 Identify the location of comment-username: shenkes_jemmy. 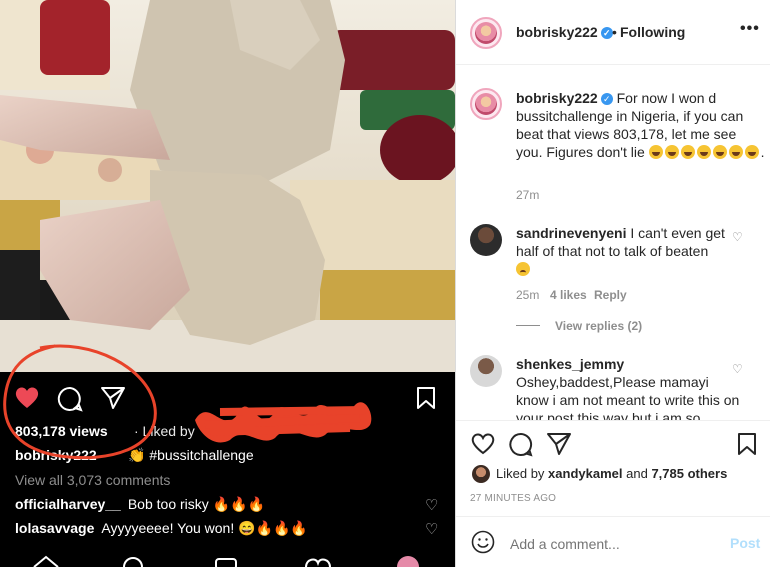
(570, 364).